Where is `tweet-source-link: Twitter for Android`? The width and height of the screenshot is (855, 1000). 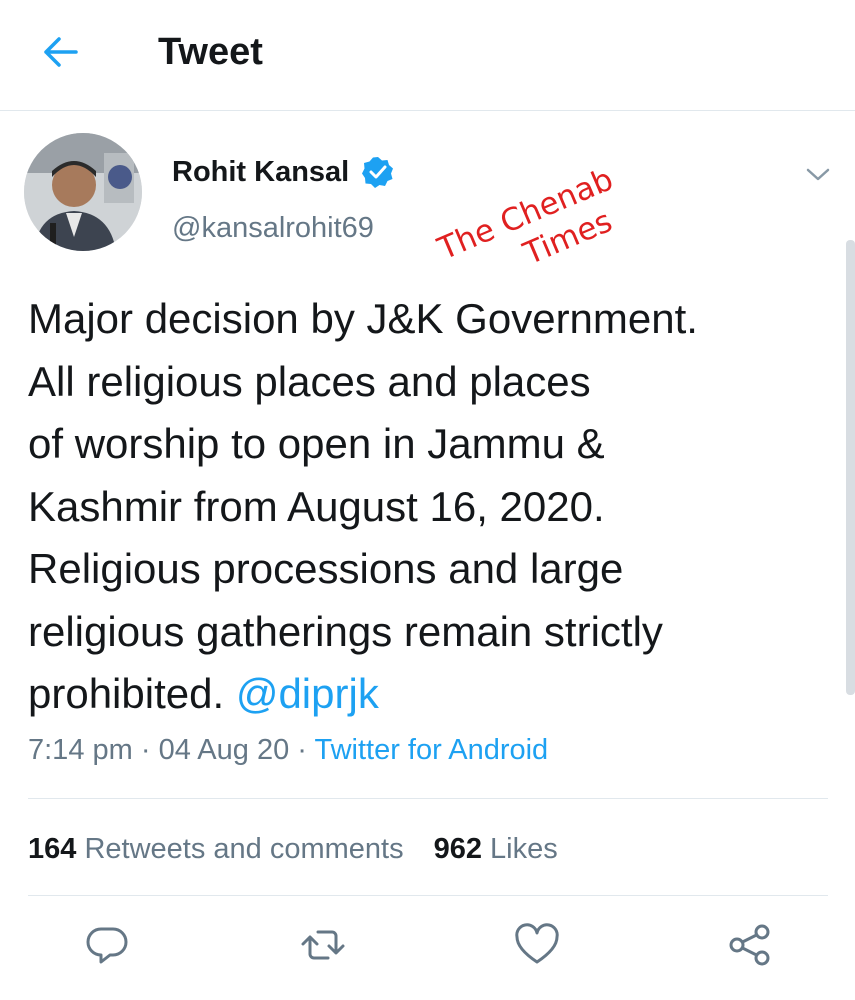 tweet-source-link: Twitter for Android is located at coordinates (431, 750).